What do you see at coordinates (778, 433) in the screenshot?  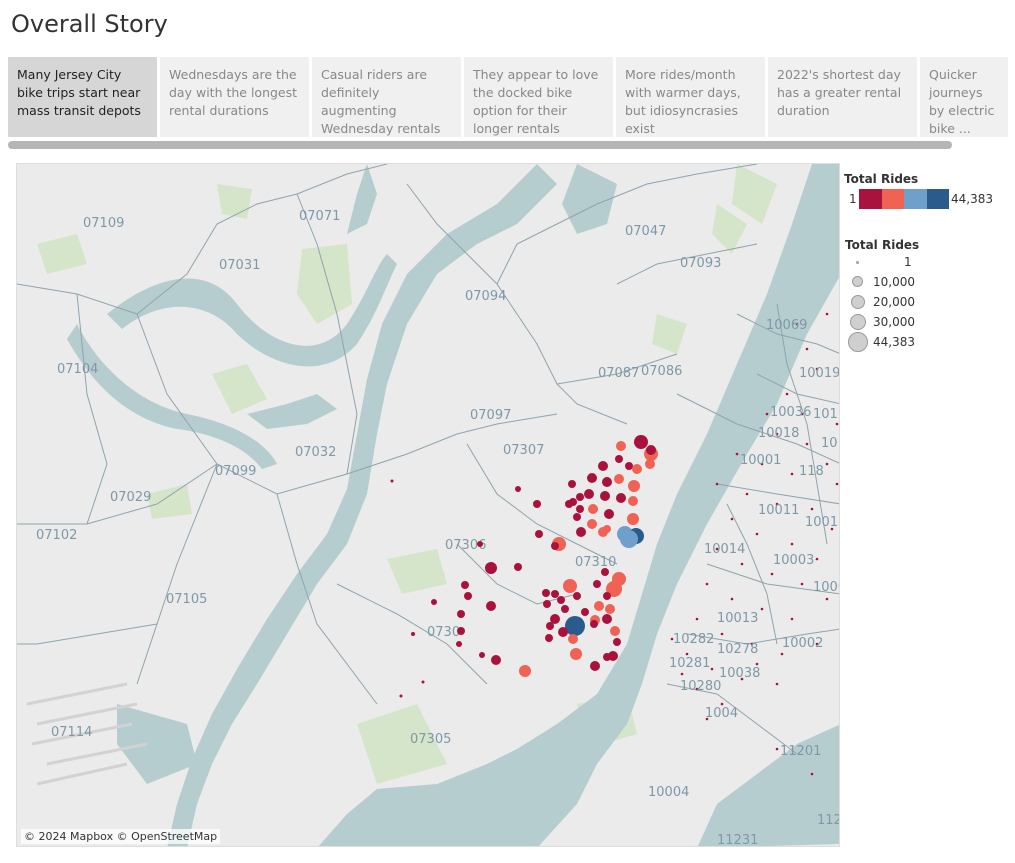 I see `zip-label: 10018` at bounding box center [778, 433].